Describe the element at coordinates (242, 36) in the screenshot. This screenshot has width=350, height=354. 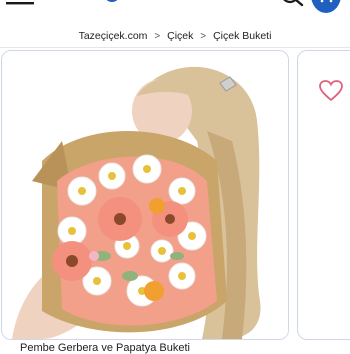
I see `breadcrumb-item-cicek-buketi: Çiçek Buketi` at that location.